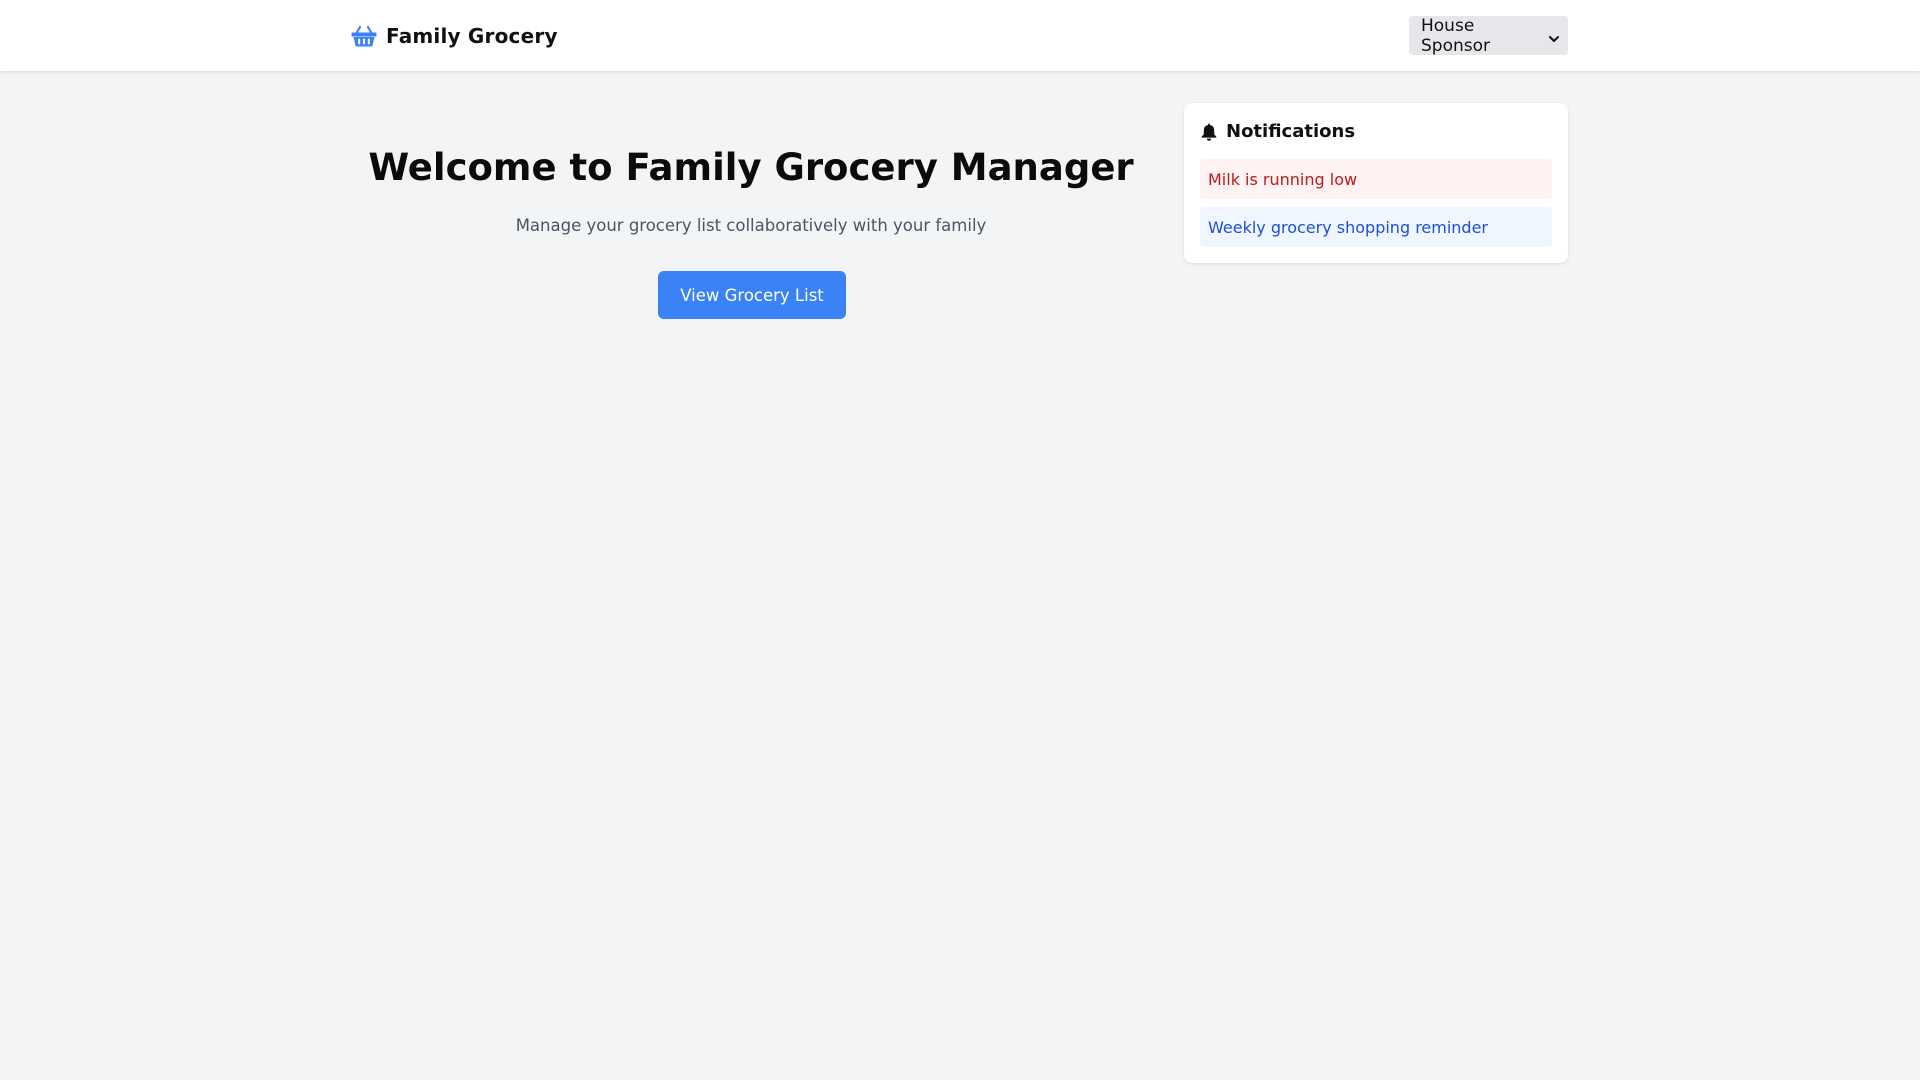  Describe the element at coordinates (1291, 131) in the screenshot. I see `notifications-title: Notifications` at that location.